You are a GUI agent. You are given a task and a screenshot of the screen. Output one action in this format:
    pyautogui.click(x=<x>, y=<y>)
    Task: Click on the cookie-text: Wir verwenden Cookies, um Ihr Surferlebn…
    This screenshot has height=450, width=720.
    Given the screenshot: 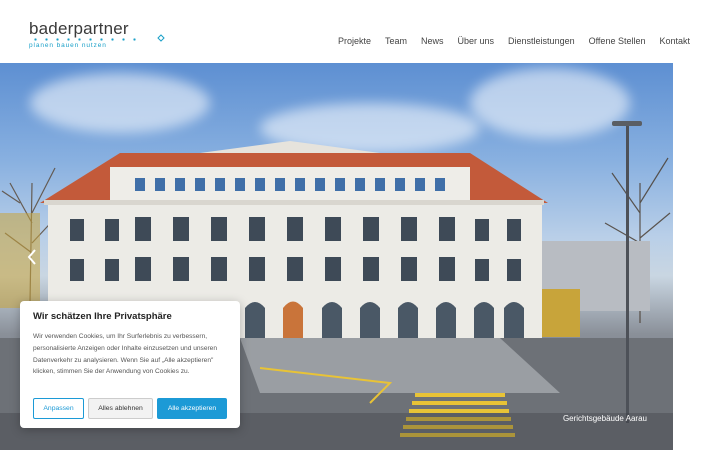 What is the action you would take?
    pyautogui.click(x=125, y=354)
    